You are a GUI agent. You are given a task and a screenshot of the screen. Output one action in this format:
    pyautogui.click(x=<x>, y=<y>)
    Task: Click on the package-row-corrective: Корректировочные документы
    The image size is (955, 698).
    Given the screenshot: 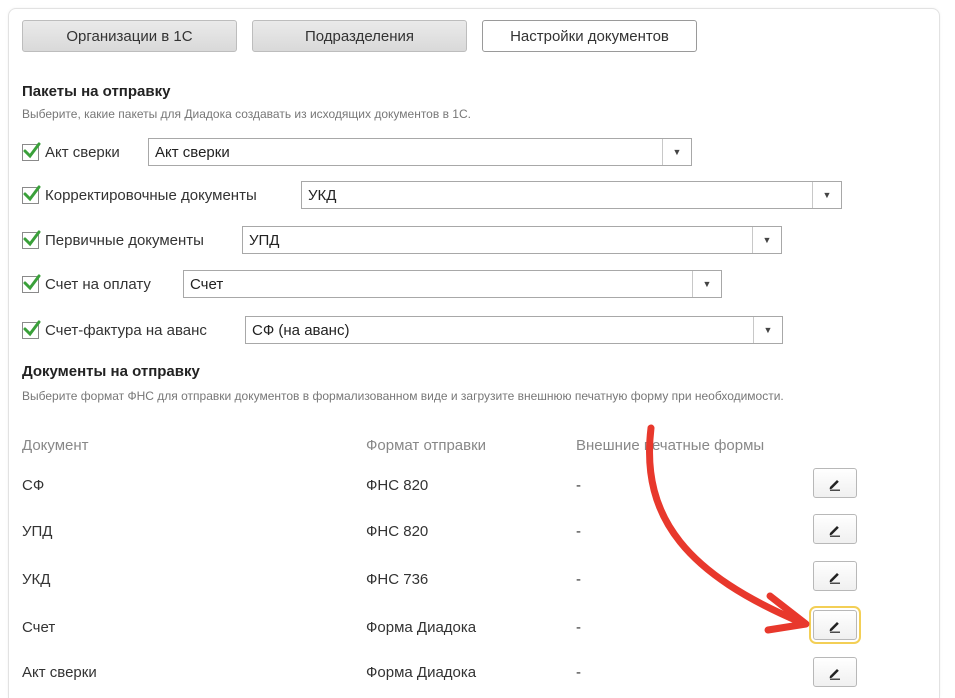 What is the action you would take?
    pyautogui.click(x=142, y=195)
    